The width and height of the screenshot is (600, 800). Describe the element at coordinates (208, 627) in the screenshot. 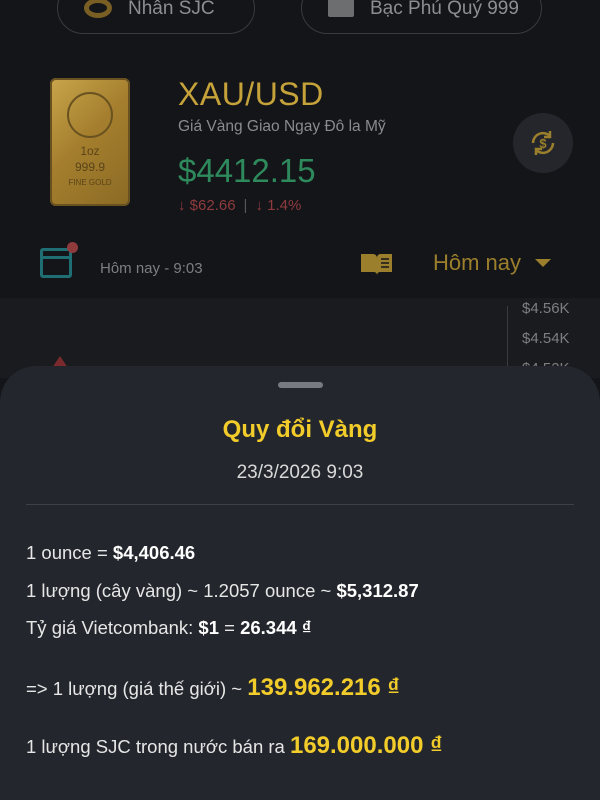

I see `rate-usd: $1` at that location.